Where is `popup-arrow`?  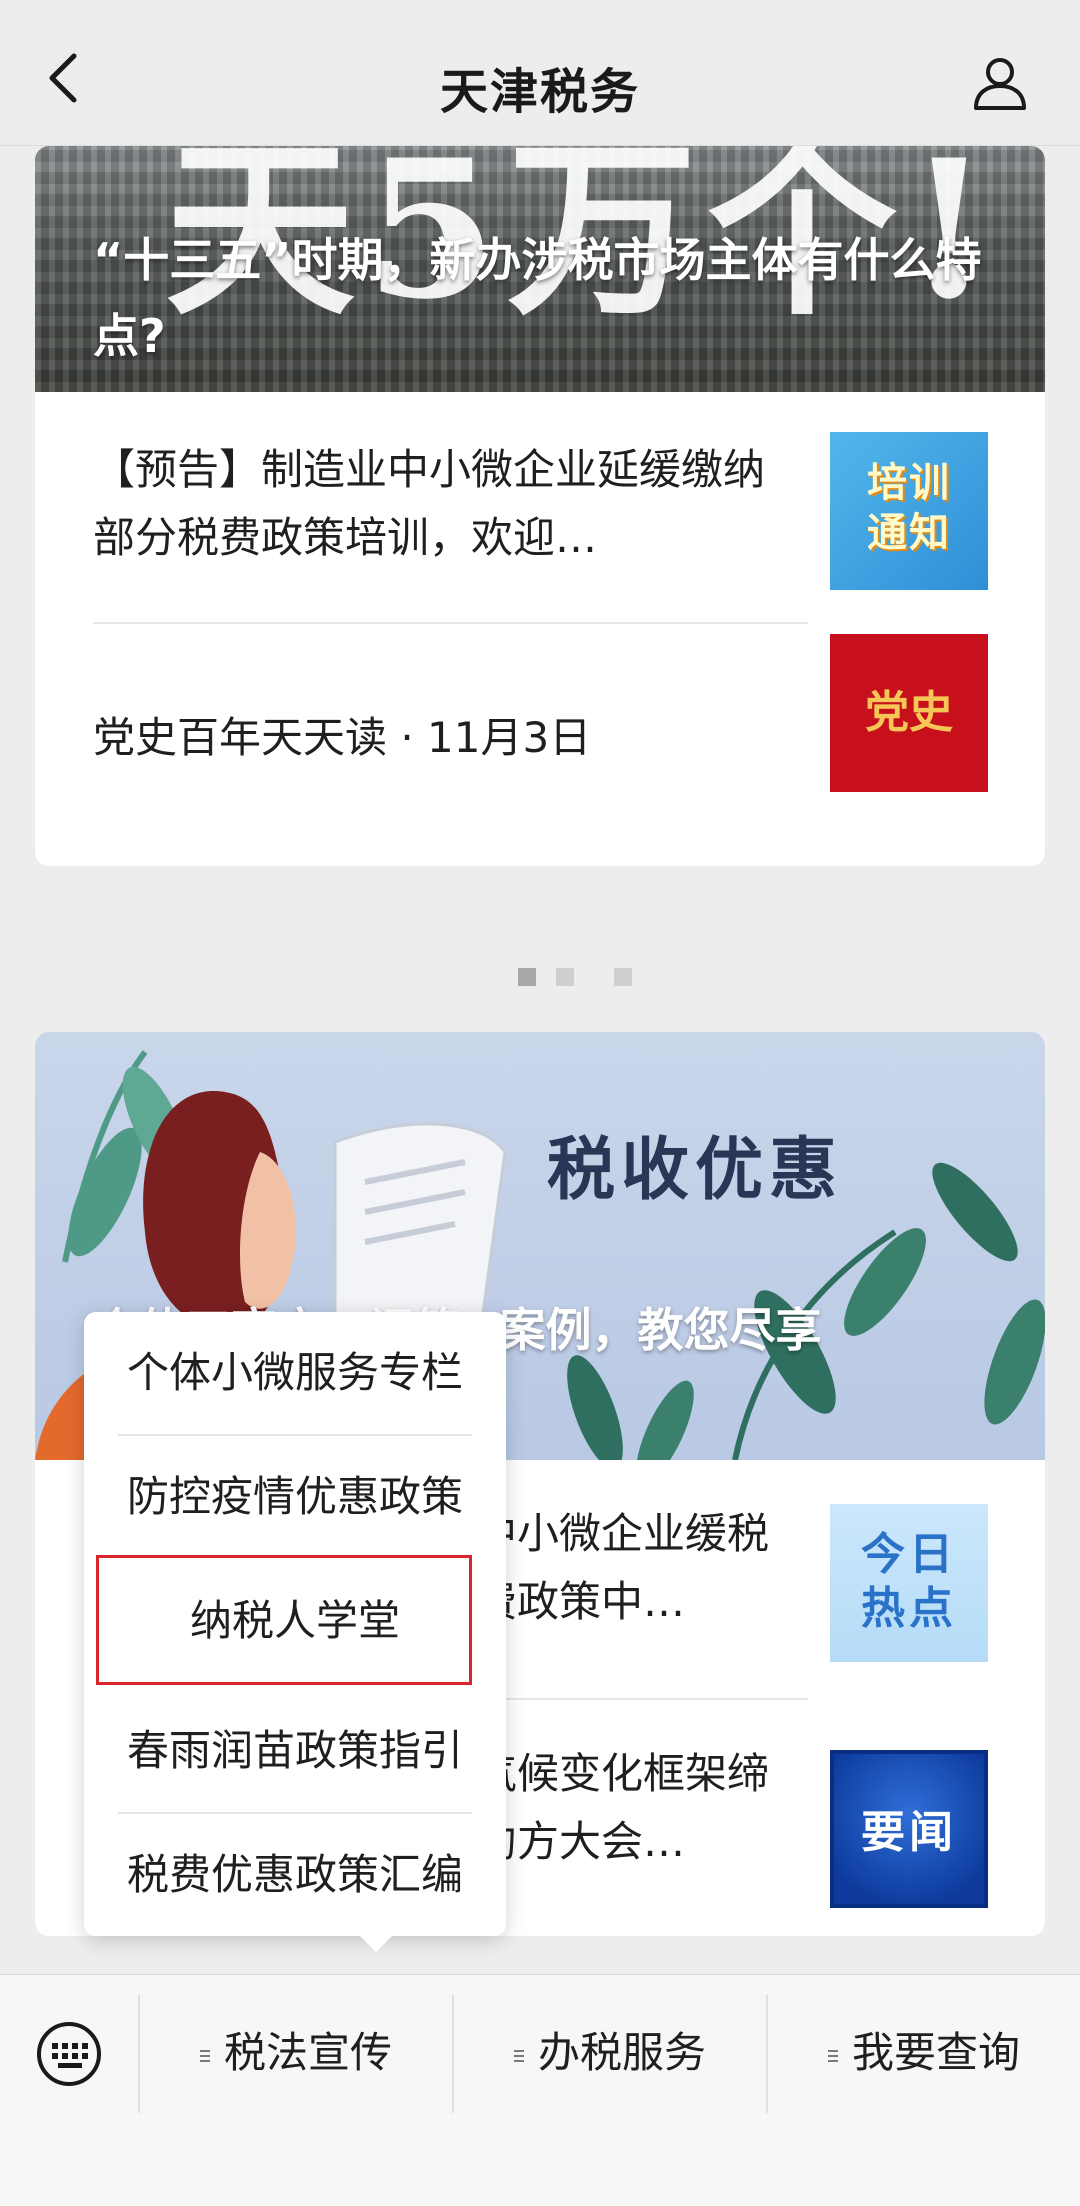
popup-arrow is located at coordinates (376, 1944).